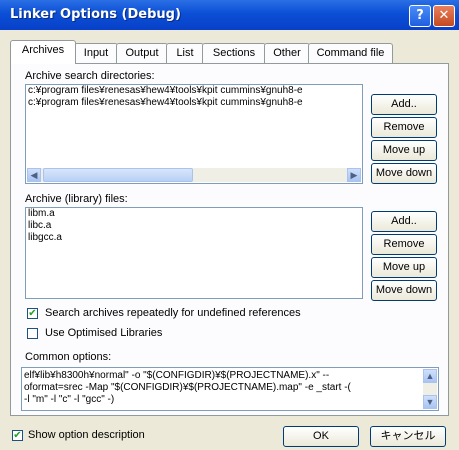  Describe the element at coordinates (95, 14) in the screenshot. I see `window-title: Linker Options (Debug)` at that location.